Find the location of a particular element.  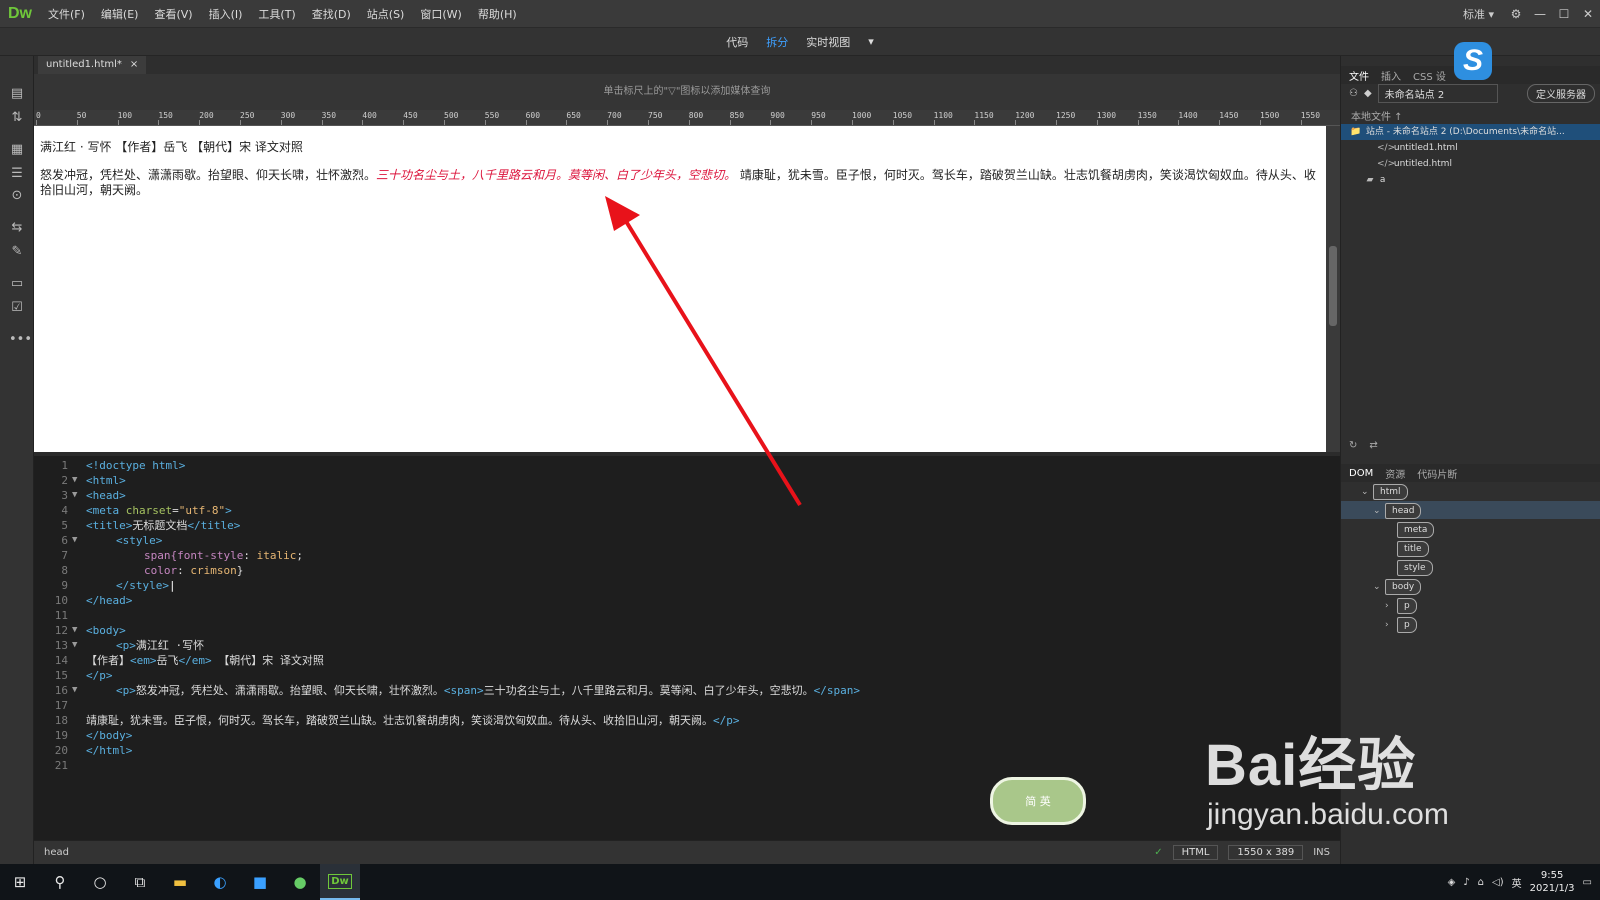

search-icon: ⚲ is located at coordinates (60, 882).